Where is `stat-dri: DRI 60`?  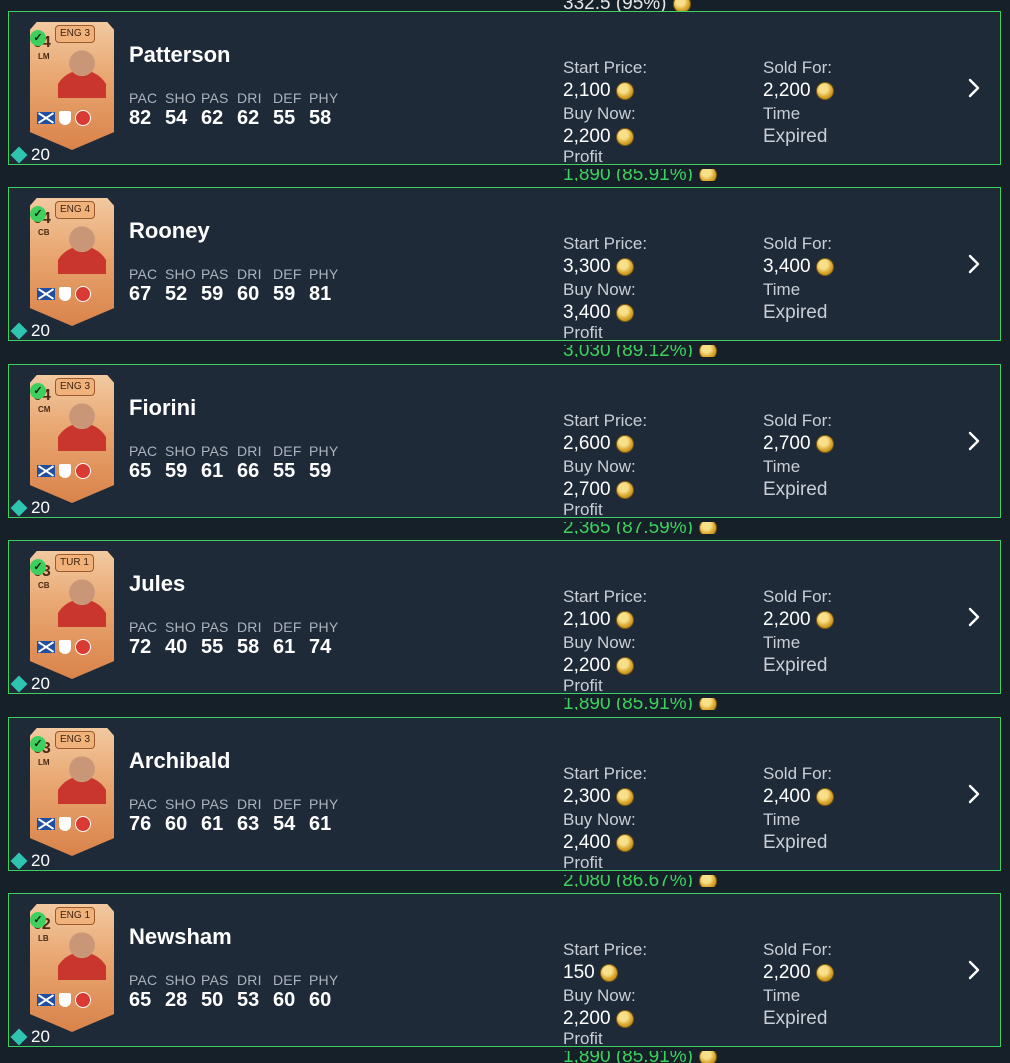
stat-dri: DRI 60 is located at coordinates (255, 286).